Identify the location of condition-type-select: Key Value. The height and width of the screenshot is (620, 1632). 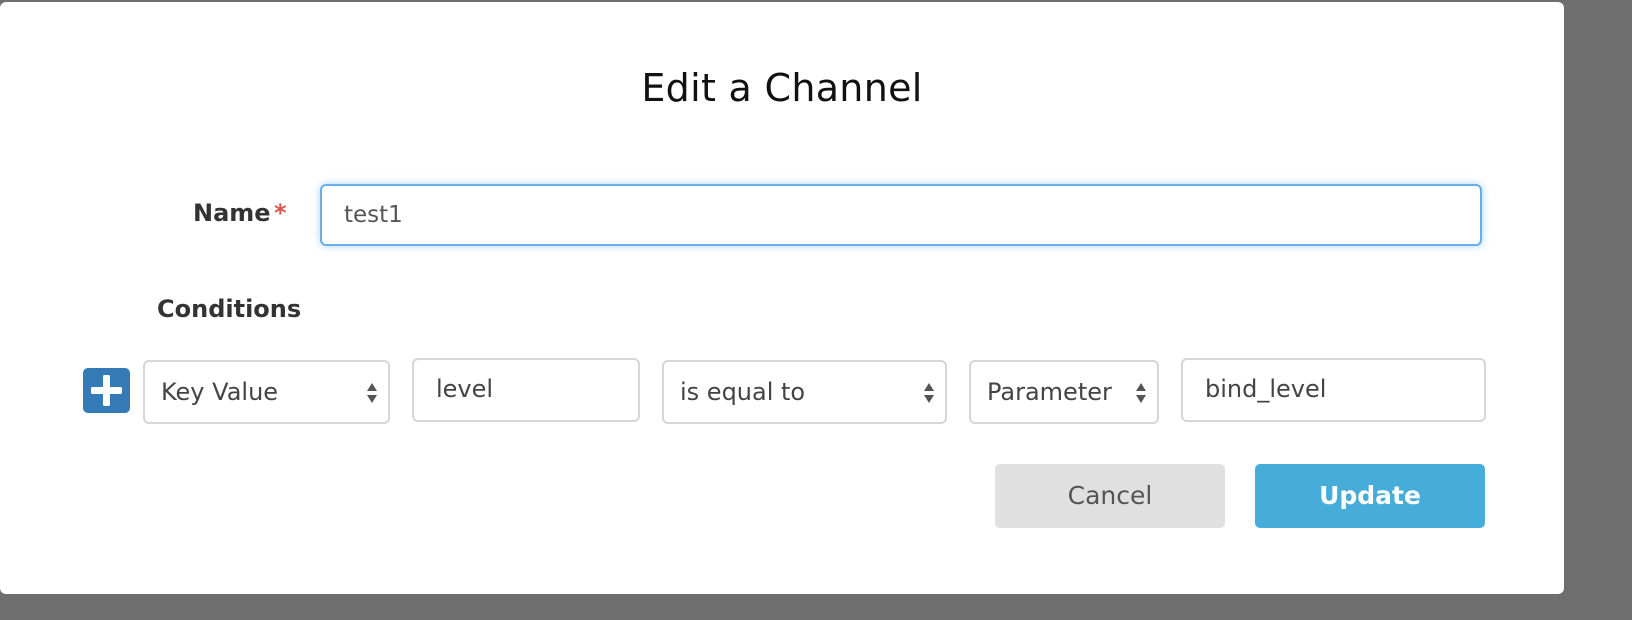
(266, 392).